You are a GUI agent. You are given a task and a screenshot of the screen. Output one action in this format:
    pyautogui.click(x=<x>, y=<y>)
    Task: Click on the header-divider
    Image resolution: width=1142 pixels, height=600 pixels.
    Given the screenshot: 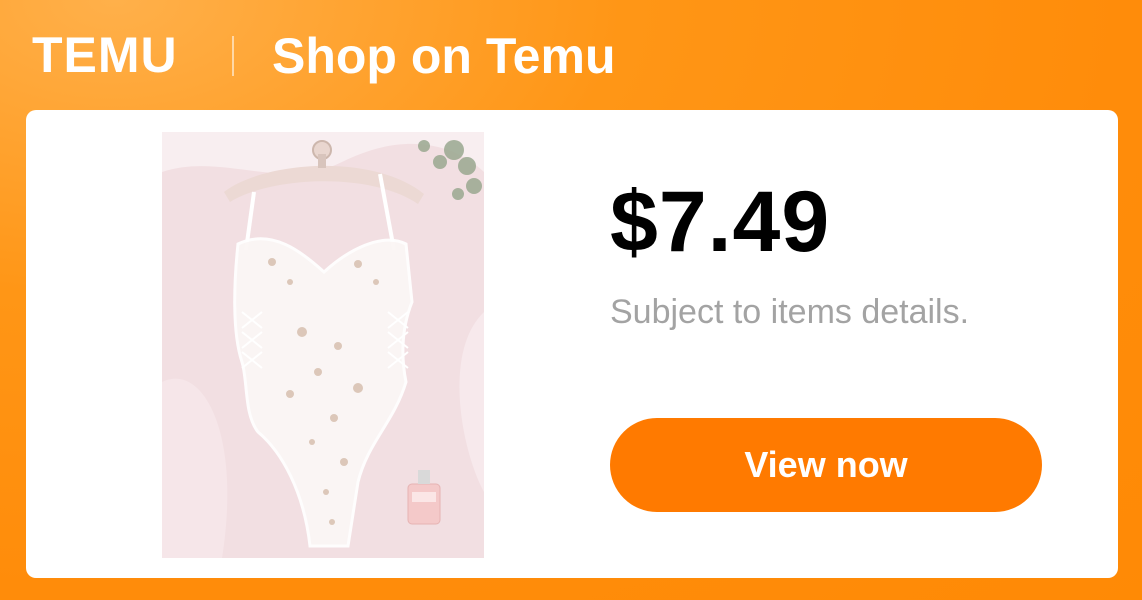 What is the action you would take?
    pyautogui.click(x=233, y=56)
    